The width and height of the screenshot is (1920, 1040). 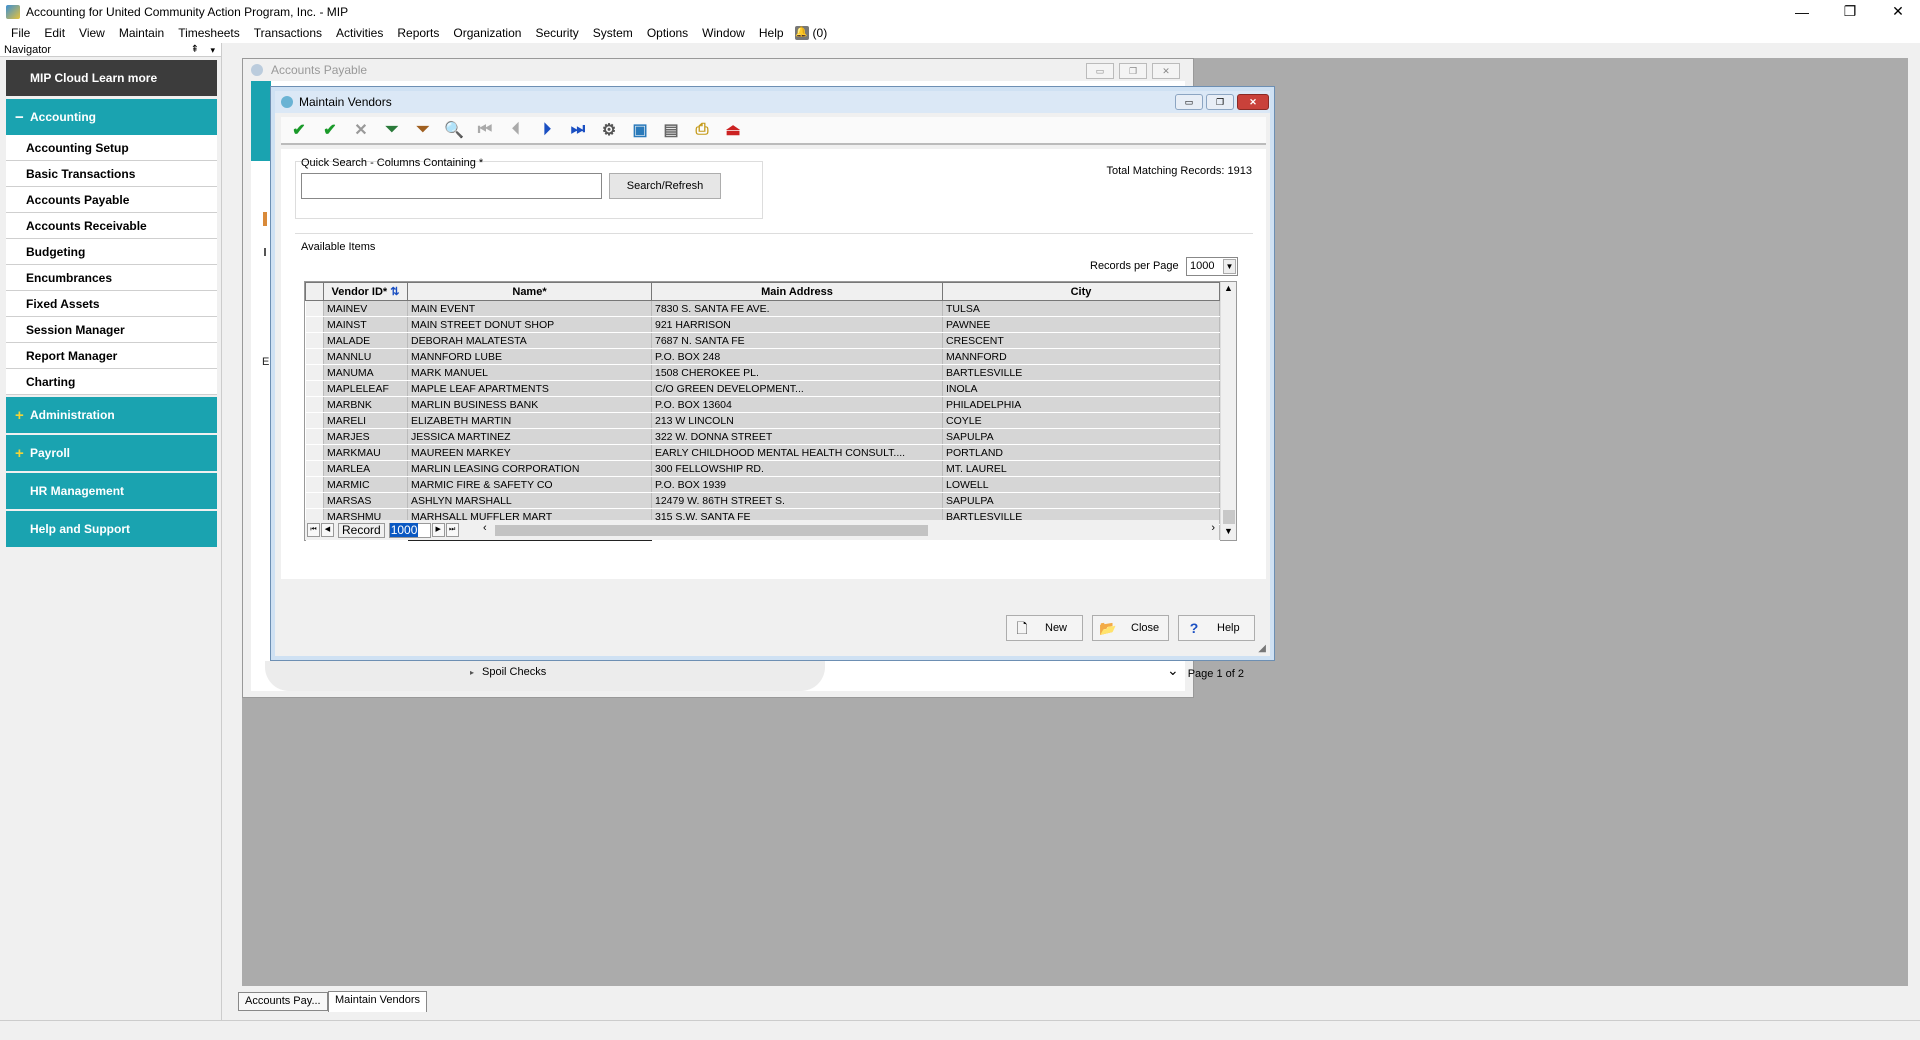 I want to click on nav-administration: + Administration, so click(x=111, y=415).